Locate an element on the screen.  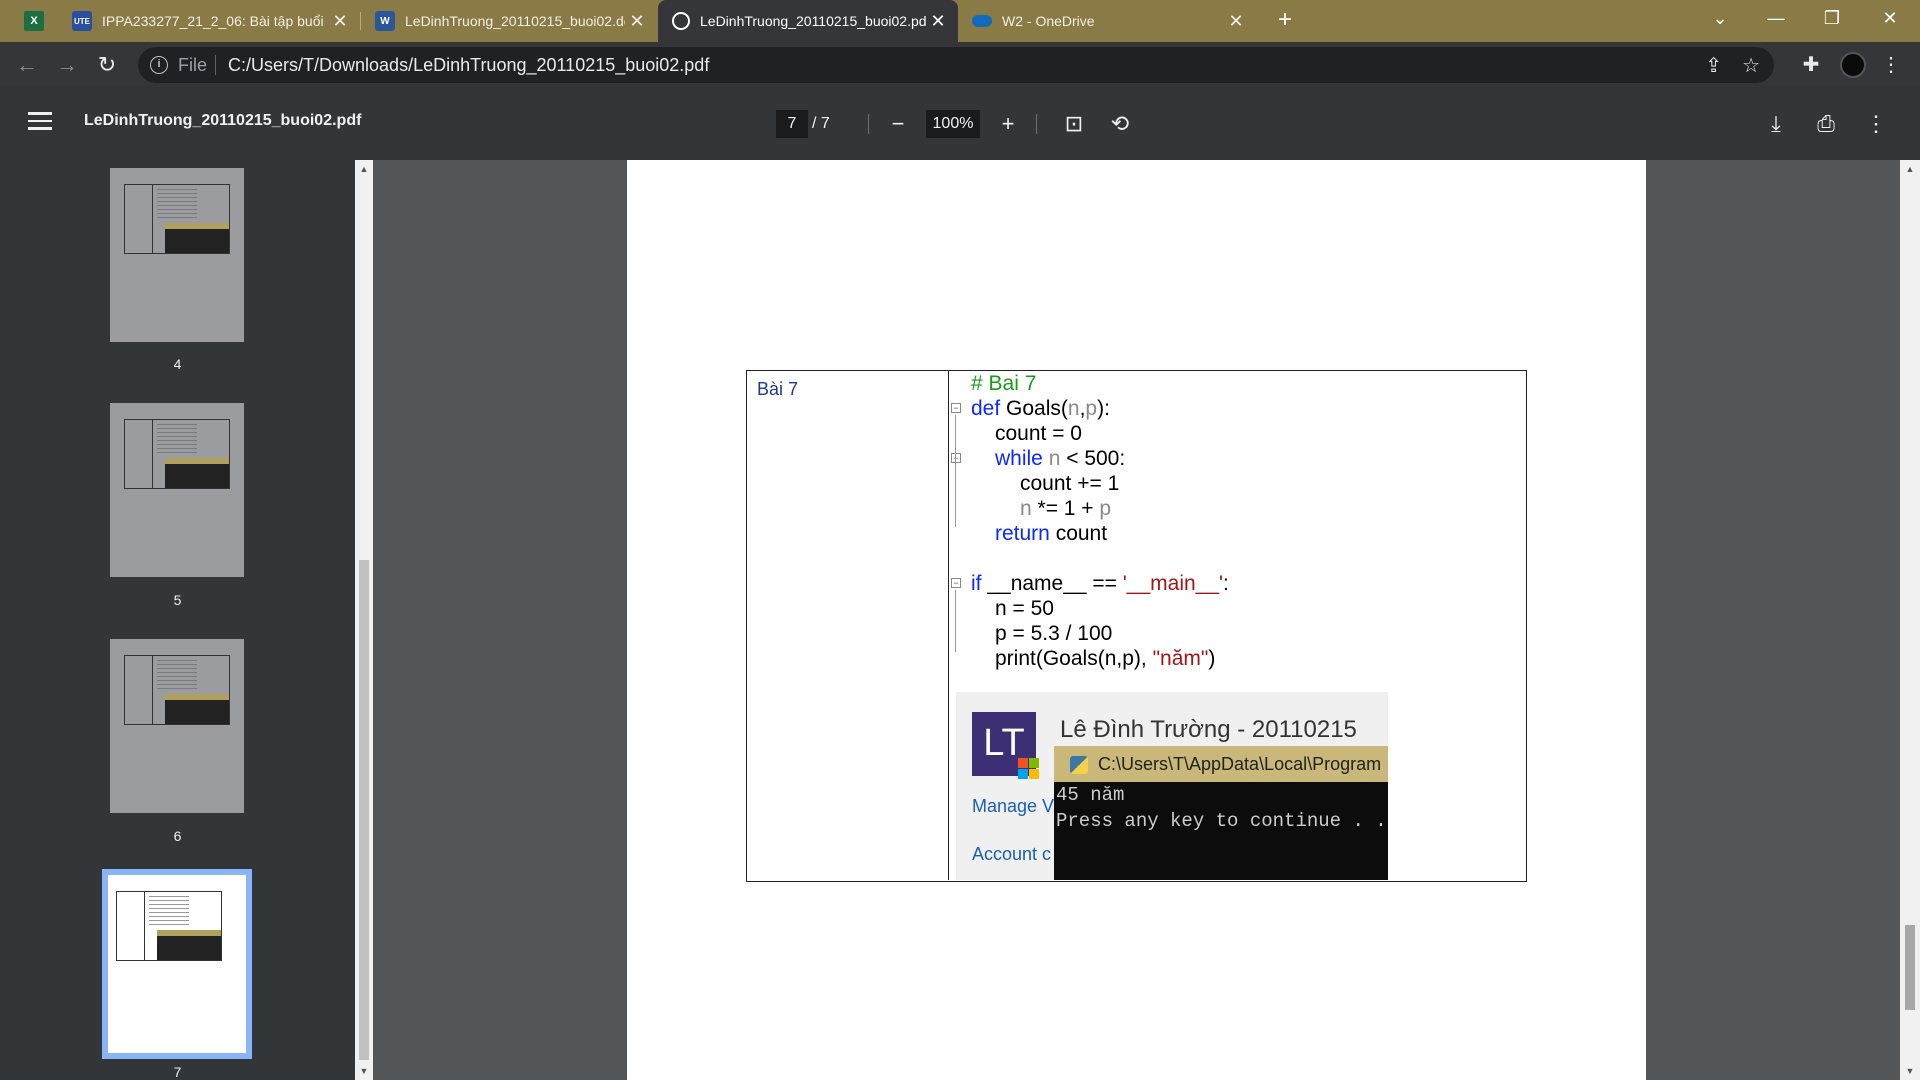
code-line: count += 1 is located at coordinates (1070, 483).